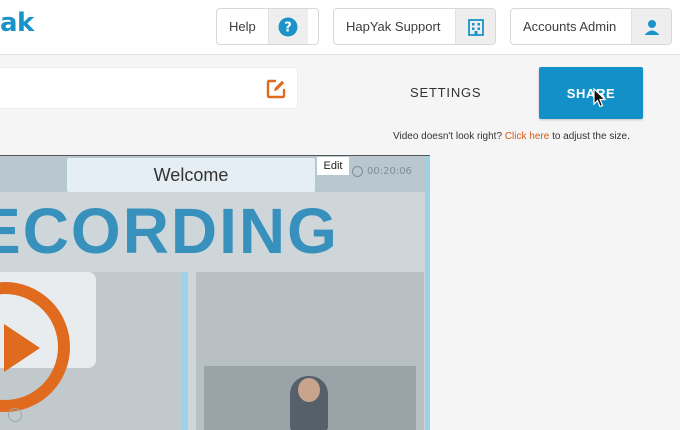 Image resolution: width=680 pixels, height=430 pixels. I want to click on question-icon: ?, so click(287, 26).